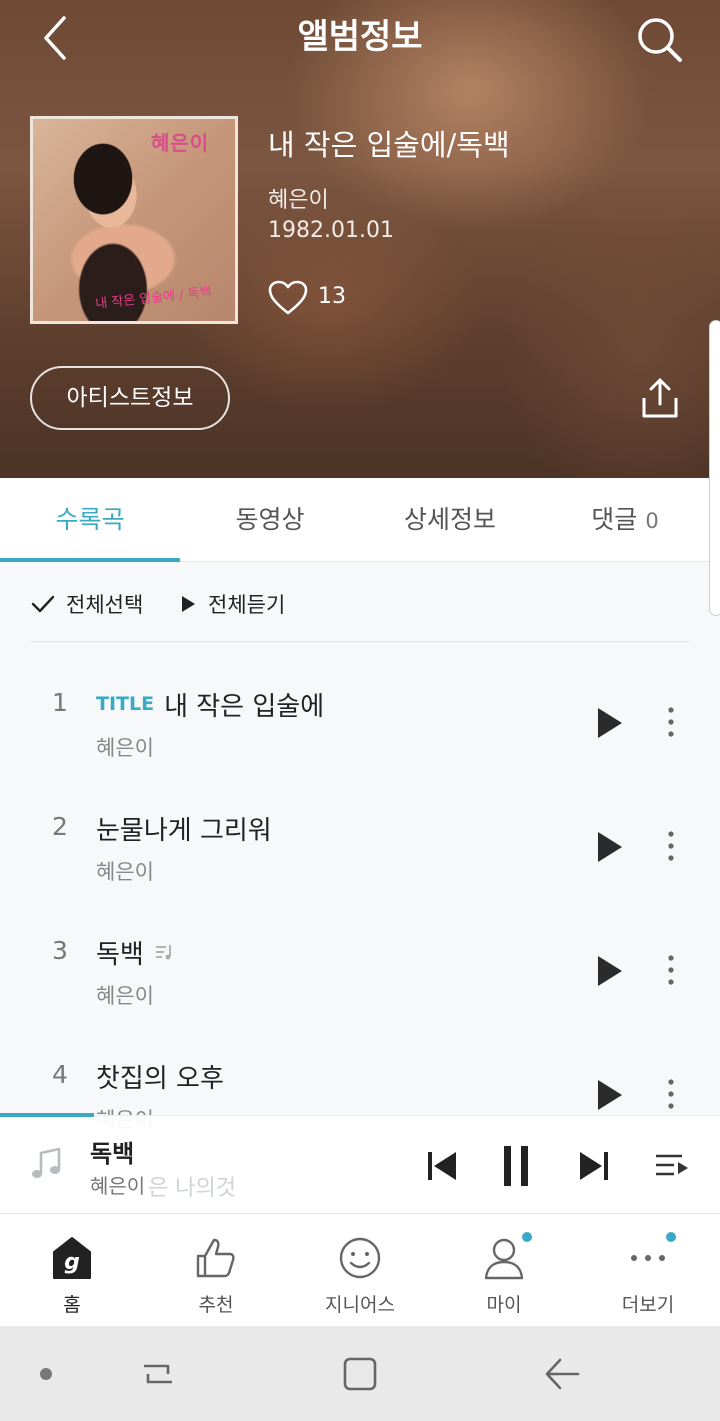  Describe the element at coordinates (247, 605) in the screenshot. I see `play-all-label: 전체듣기` at that location.